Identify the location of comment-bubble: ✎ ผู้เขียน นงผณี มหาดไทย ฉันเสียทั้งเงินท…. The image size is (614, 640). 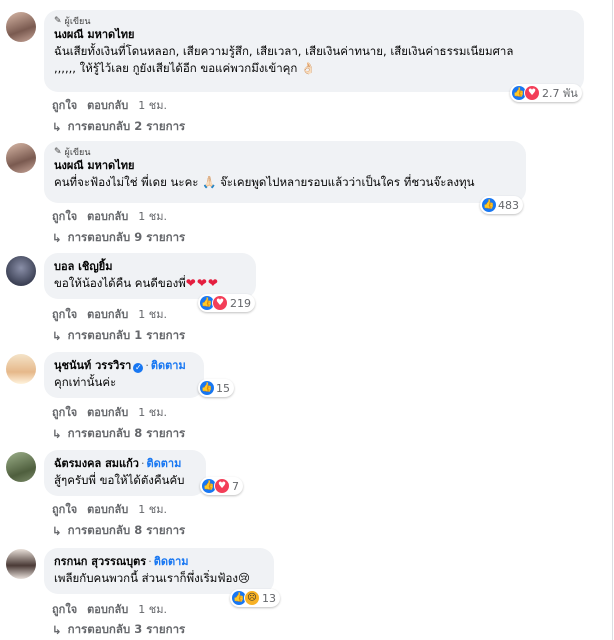
(314, 51).